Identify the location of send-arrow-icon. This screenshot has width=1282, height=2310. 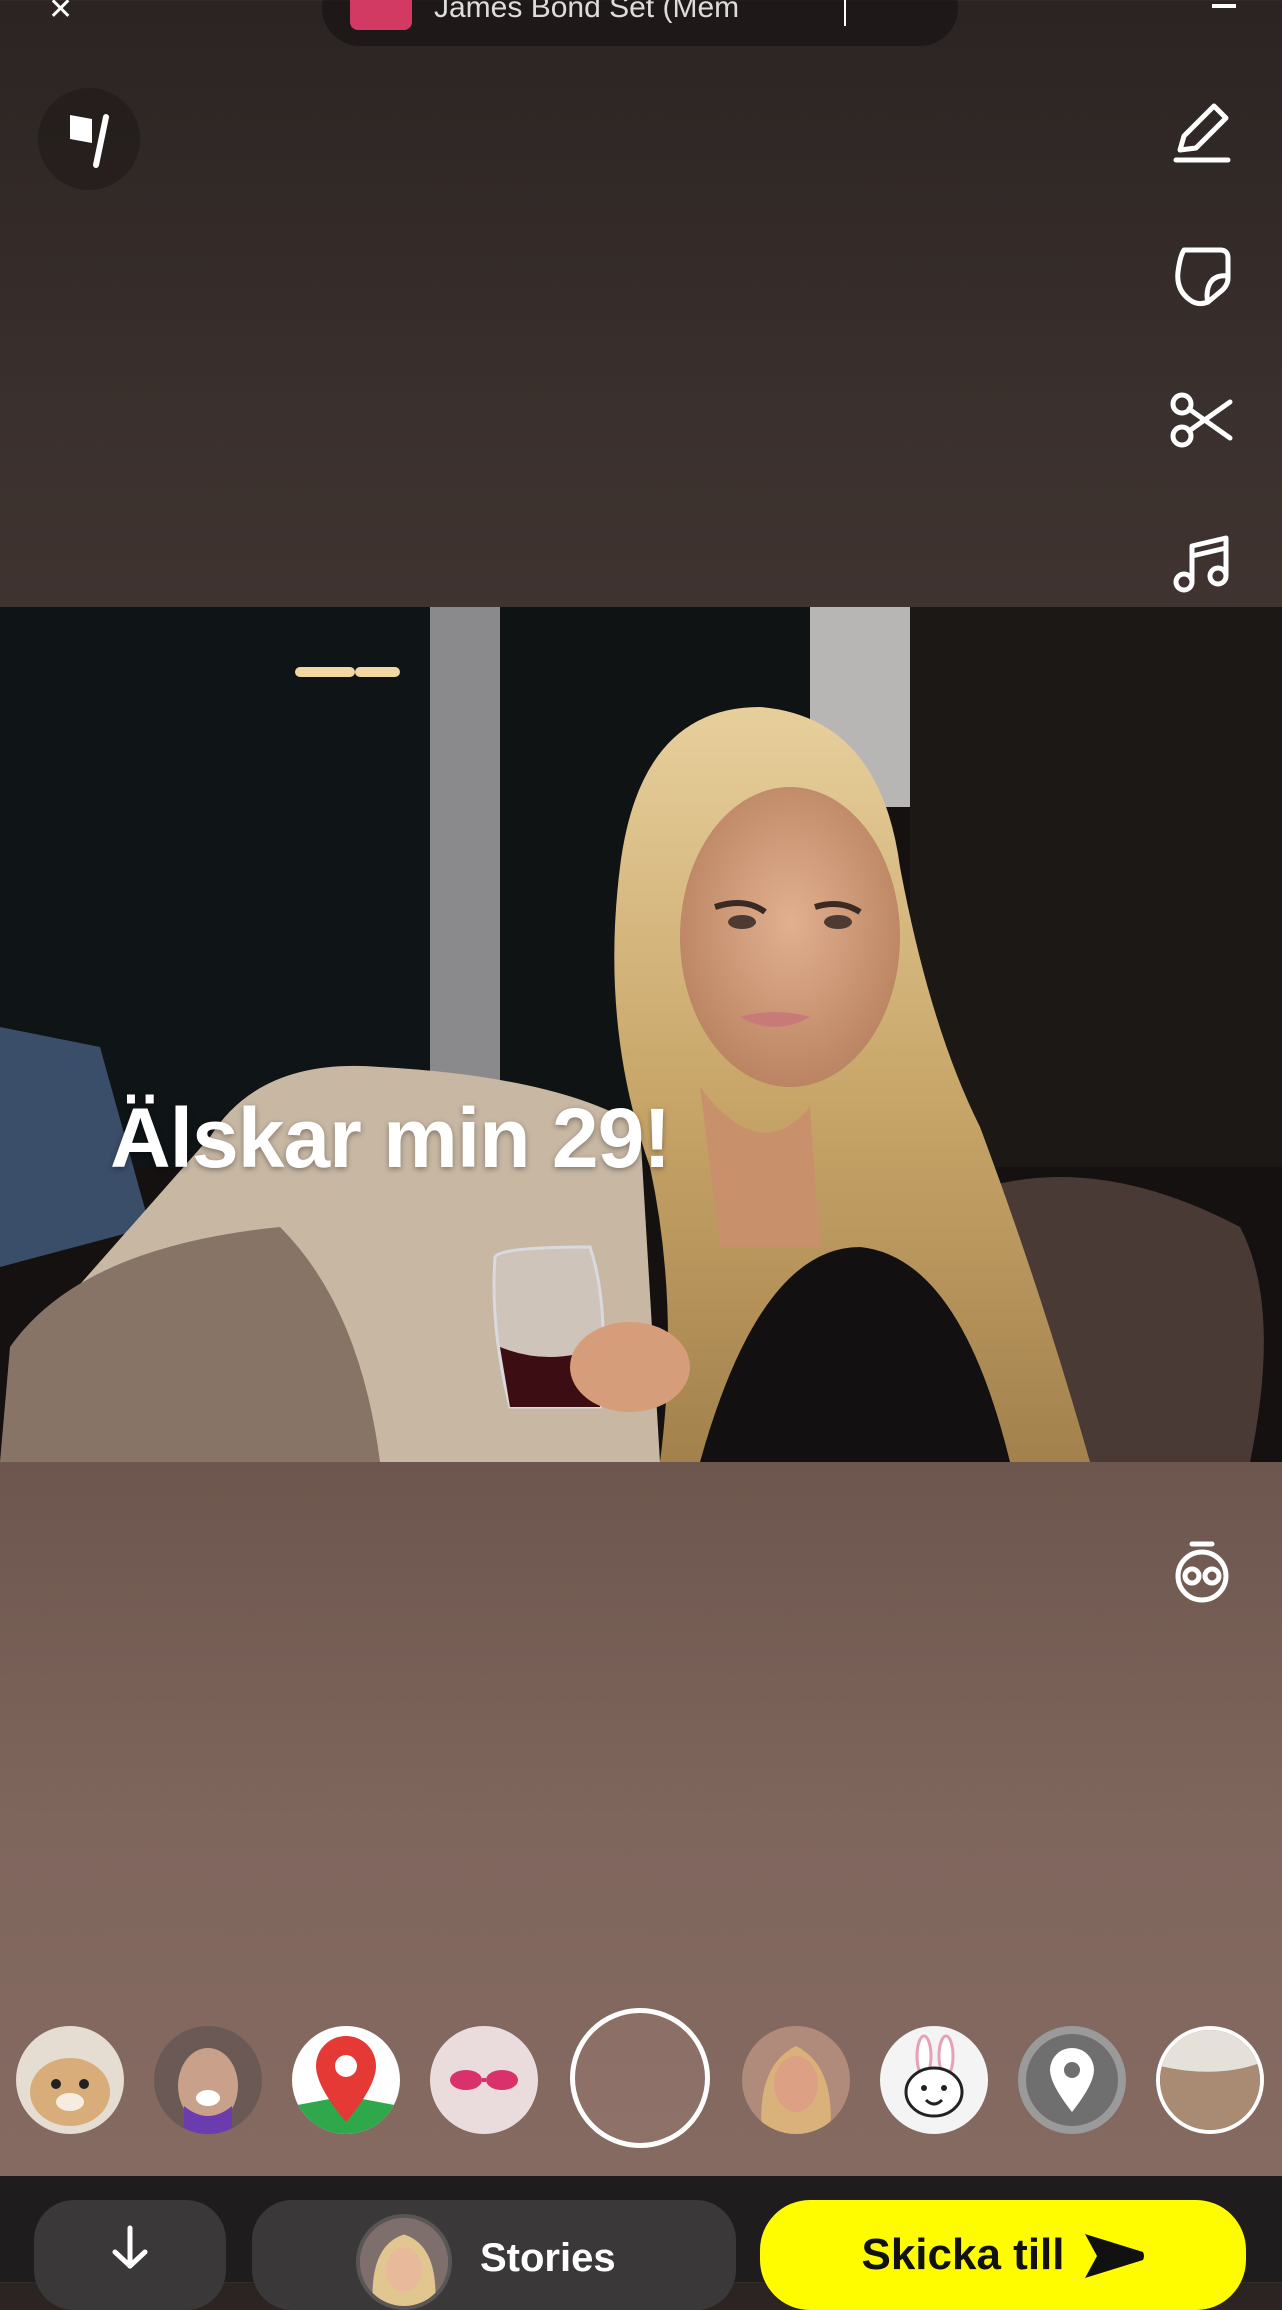
(1114, 2256).